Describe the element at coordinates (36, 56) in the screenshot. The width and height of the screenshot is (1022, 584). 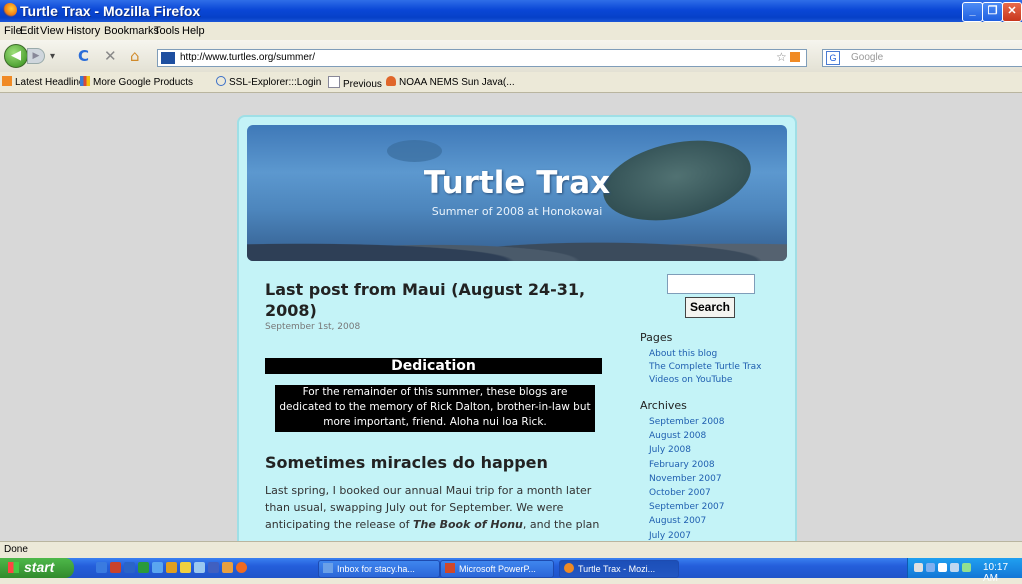
I see `forward-button: ▶` at that location.